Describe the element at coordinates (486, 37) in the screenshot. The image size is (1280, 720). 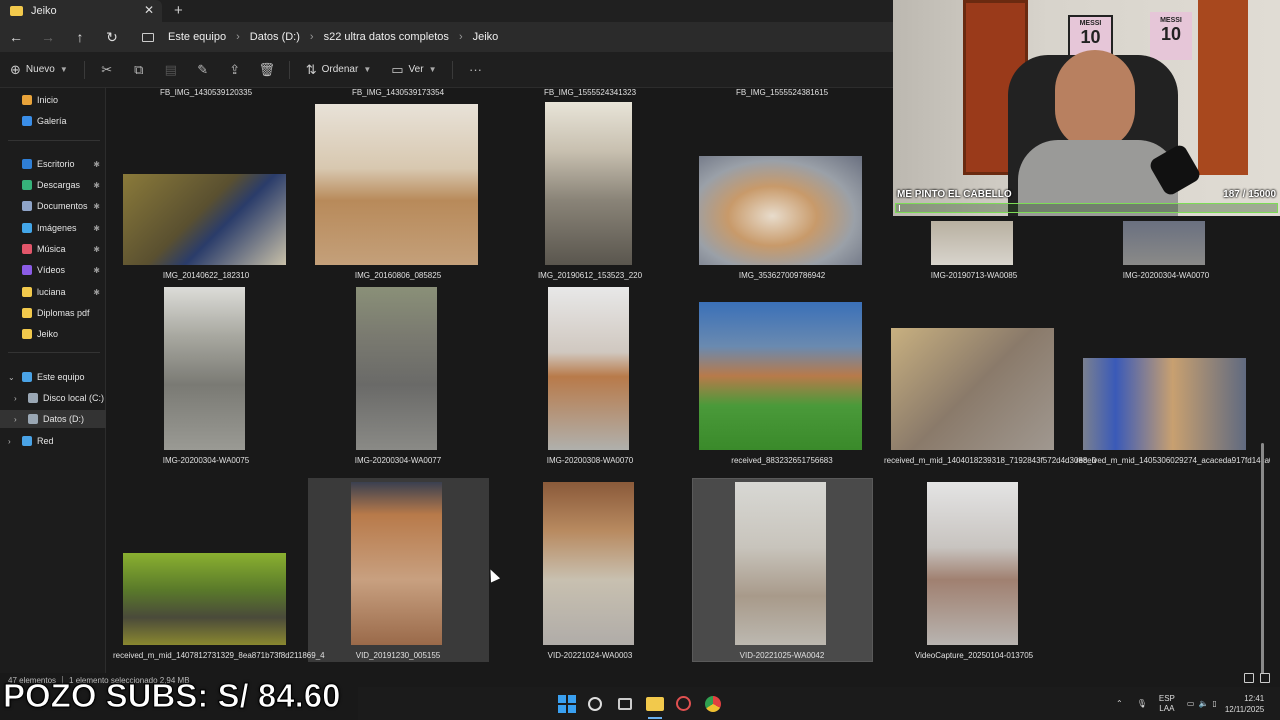
I see `breadcrumb-item: Jeiko` at that location.